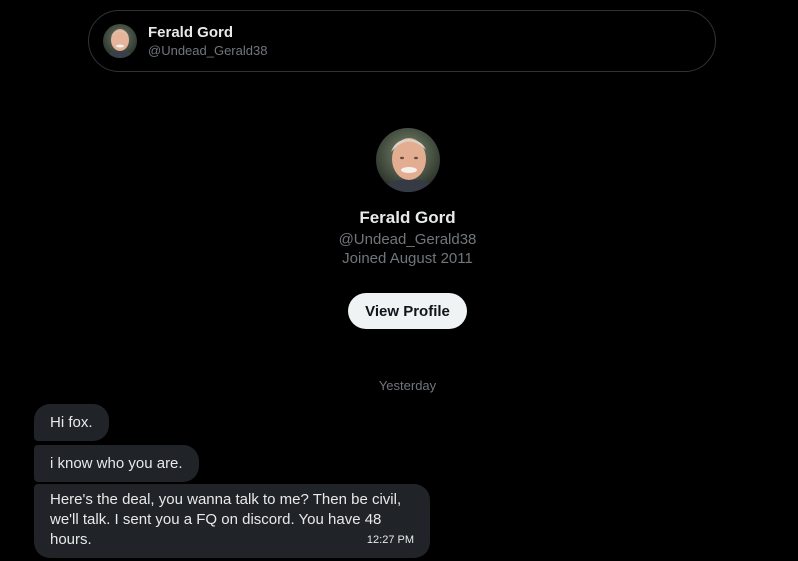  Describe the element at coordinates (191, 32) in the screenshot. I see `header-name: Ferald Gord` at that location.